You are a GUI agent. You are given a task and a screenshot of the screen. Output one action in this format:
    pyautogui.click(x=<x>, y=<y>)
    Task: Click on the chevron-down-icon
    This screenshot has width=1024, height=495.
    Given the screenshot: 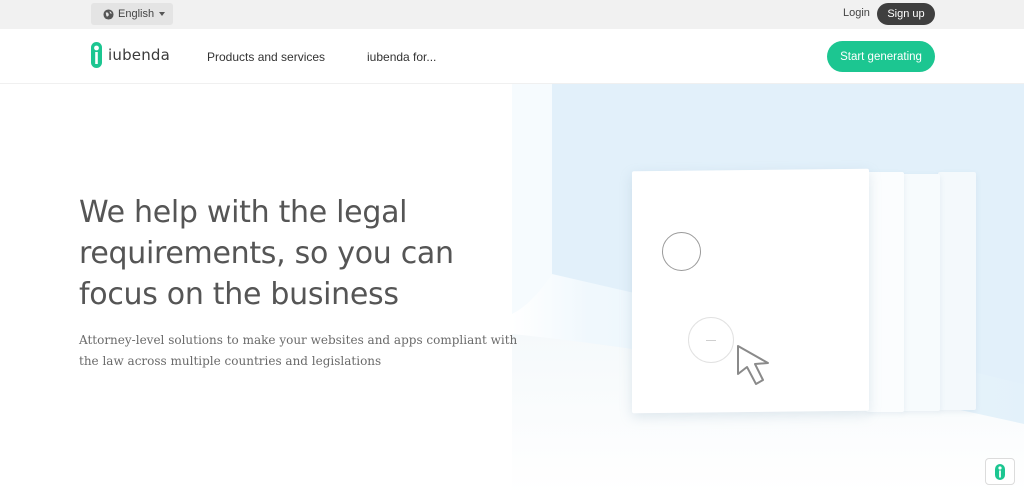 What is the action you would take?
    pyautogui.click(x=162, y=14)
    